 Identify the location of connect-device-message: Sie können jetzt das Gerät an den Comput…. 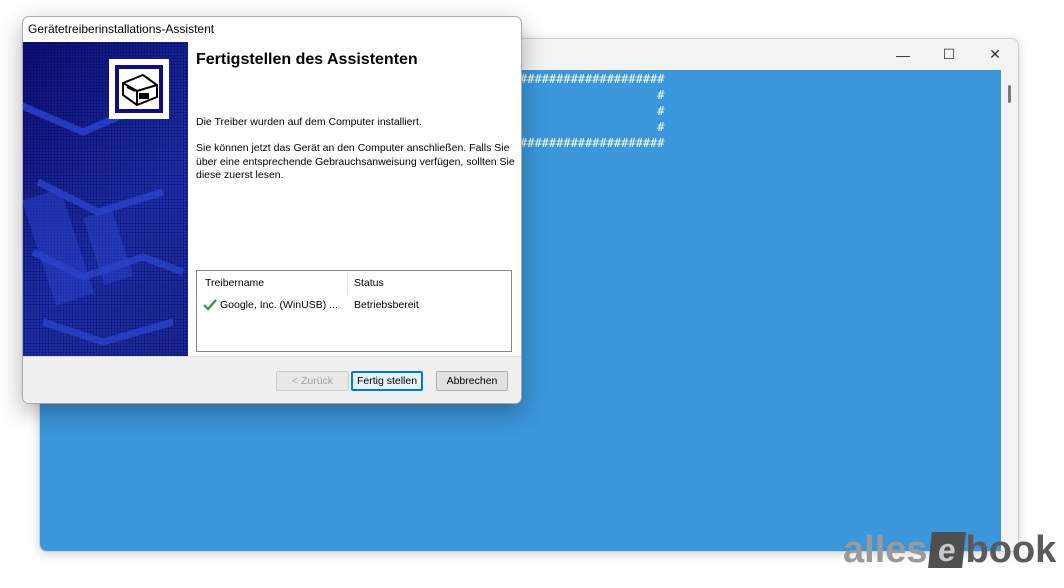
(355, 161).